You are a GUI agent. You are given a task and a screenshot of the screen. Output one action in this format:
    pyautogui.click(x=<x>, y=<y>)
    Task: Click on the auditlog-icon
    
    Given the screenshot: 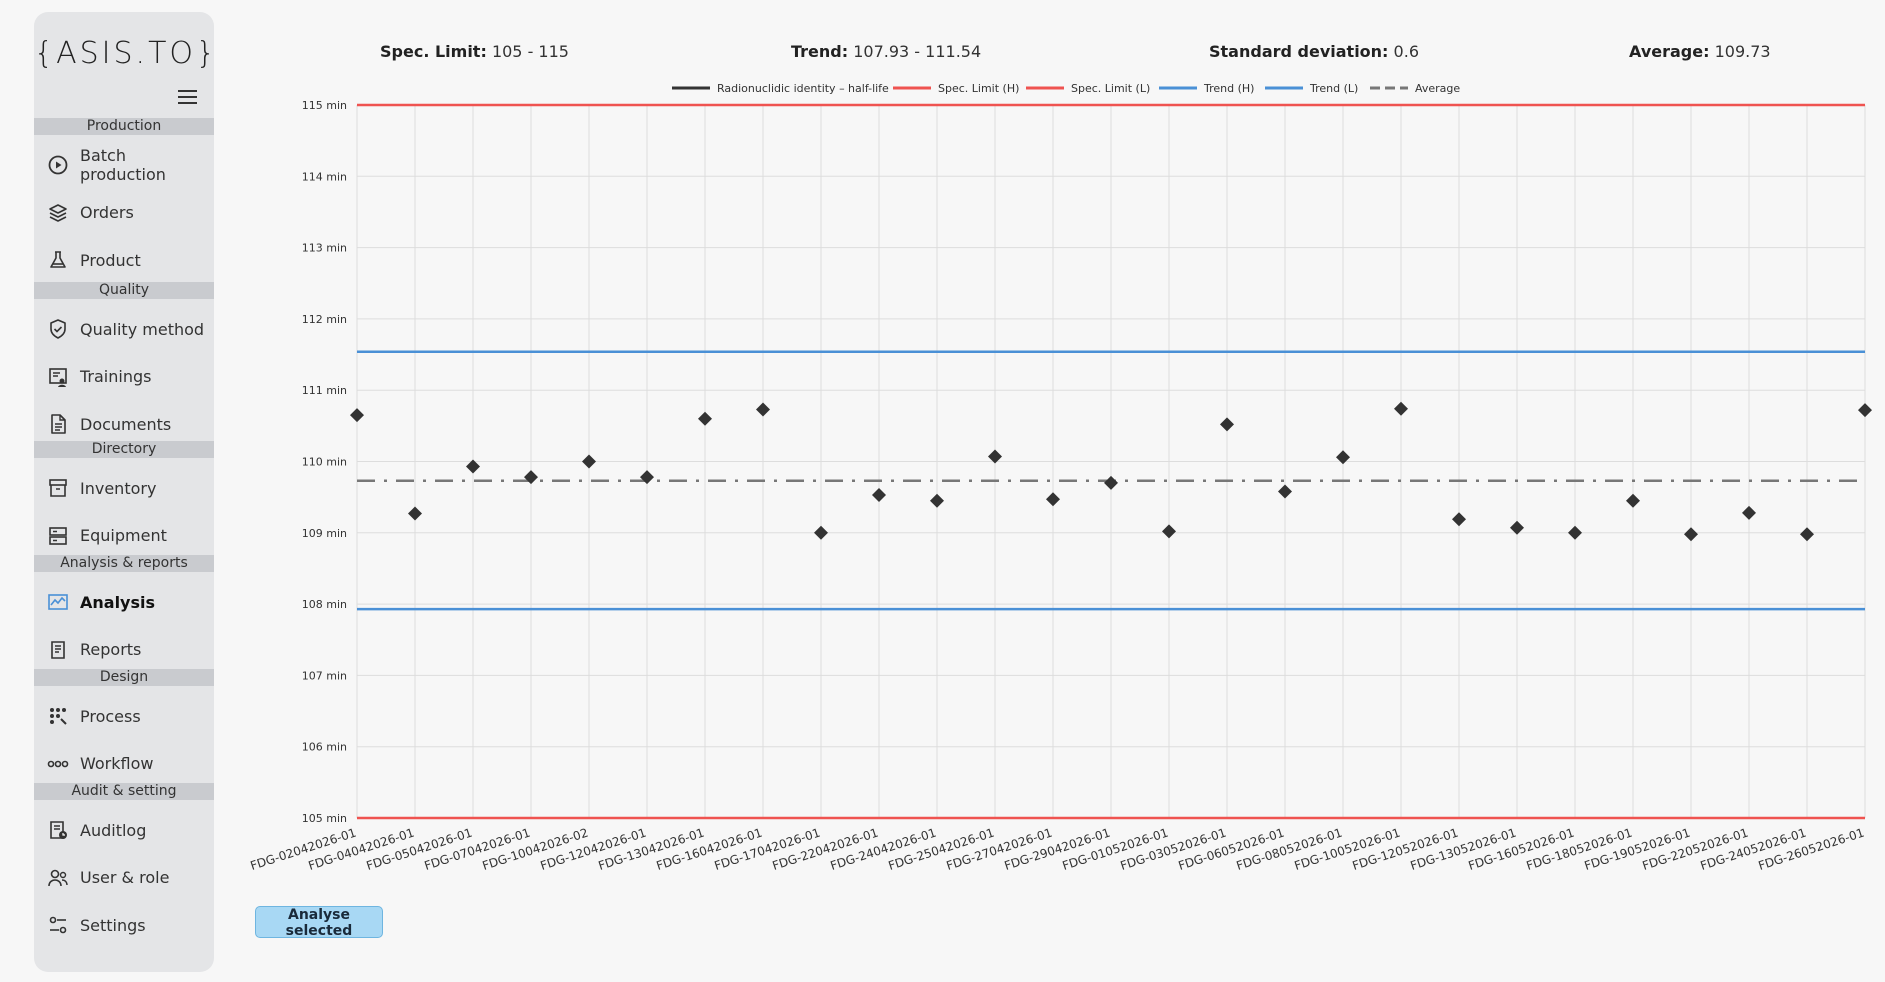 What is the action you would take?
    pyautogui.click(x=58, y=830)
    